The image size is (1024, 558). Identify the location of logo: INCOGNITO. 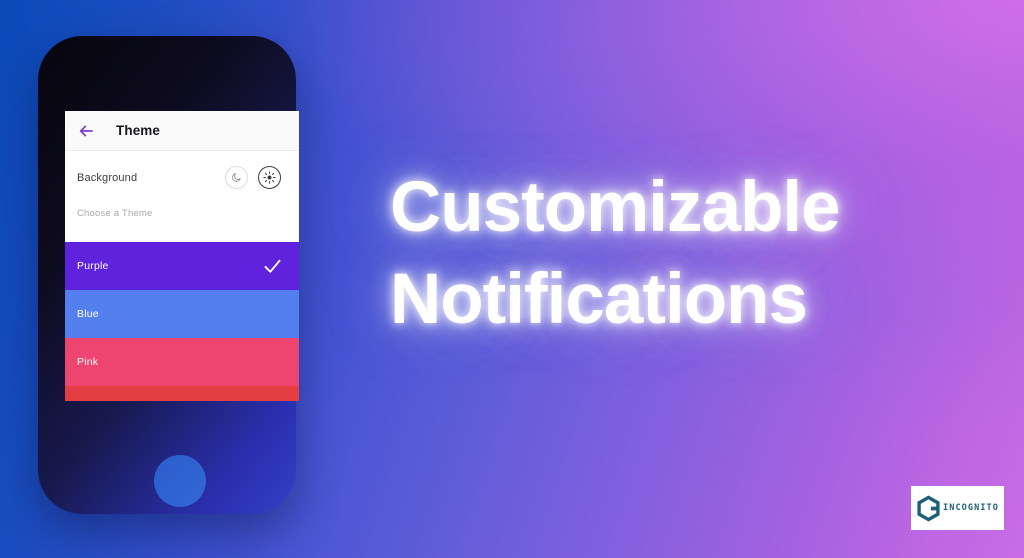
(957, 508).